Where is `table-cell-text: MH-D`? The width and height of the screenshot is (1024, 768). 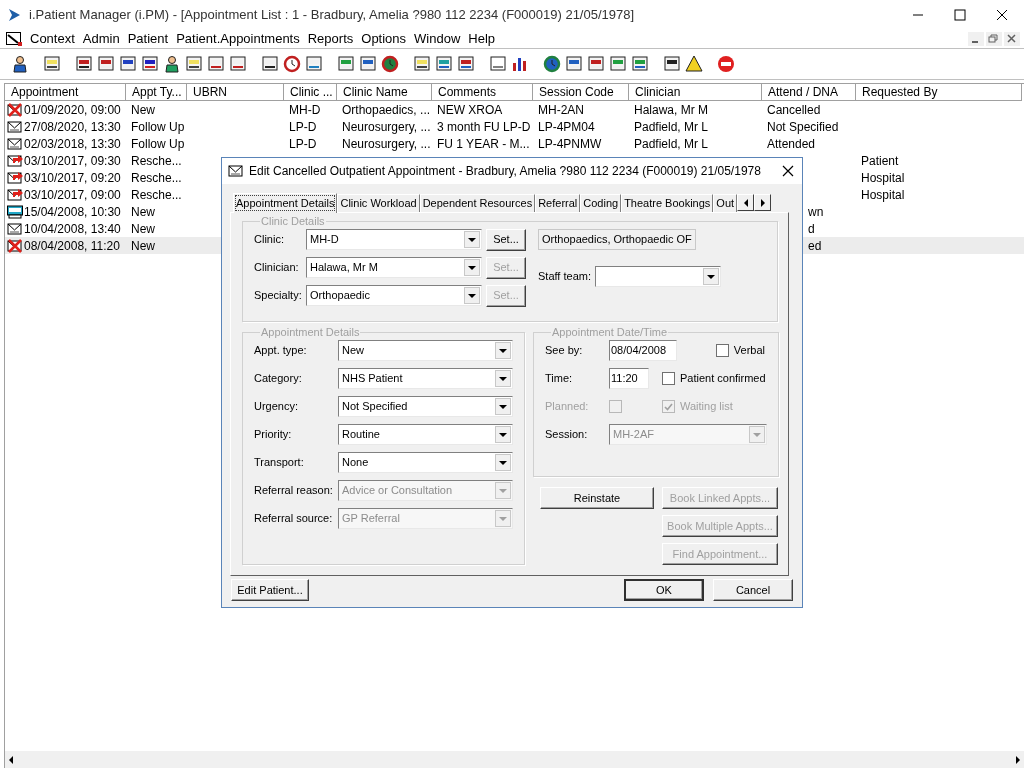 table-cell-text: MH-D is located at coordinates (304, 109).